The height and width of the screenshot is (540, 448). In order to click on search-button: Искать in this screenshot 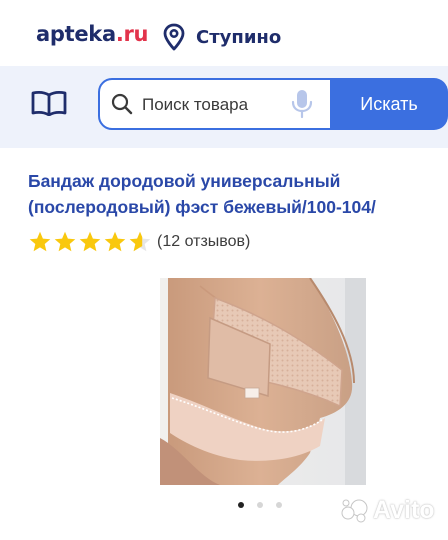, I will do `click(389, 104)`.